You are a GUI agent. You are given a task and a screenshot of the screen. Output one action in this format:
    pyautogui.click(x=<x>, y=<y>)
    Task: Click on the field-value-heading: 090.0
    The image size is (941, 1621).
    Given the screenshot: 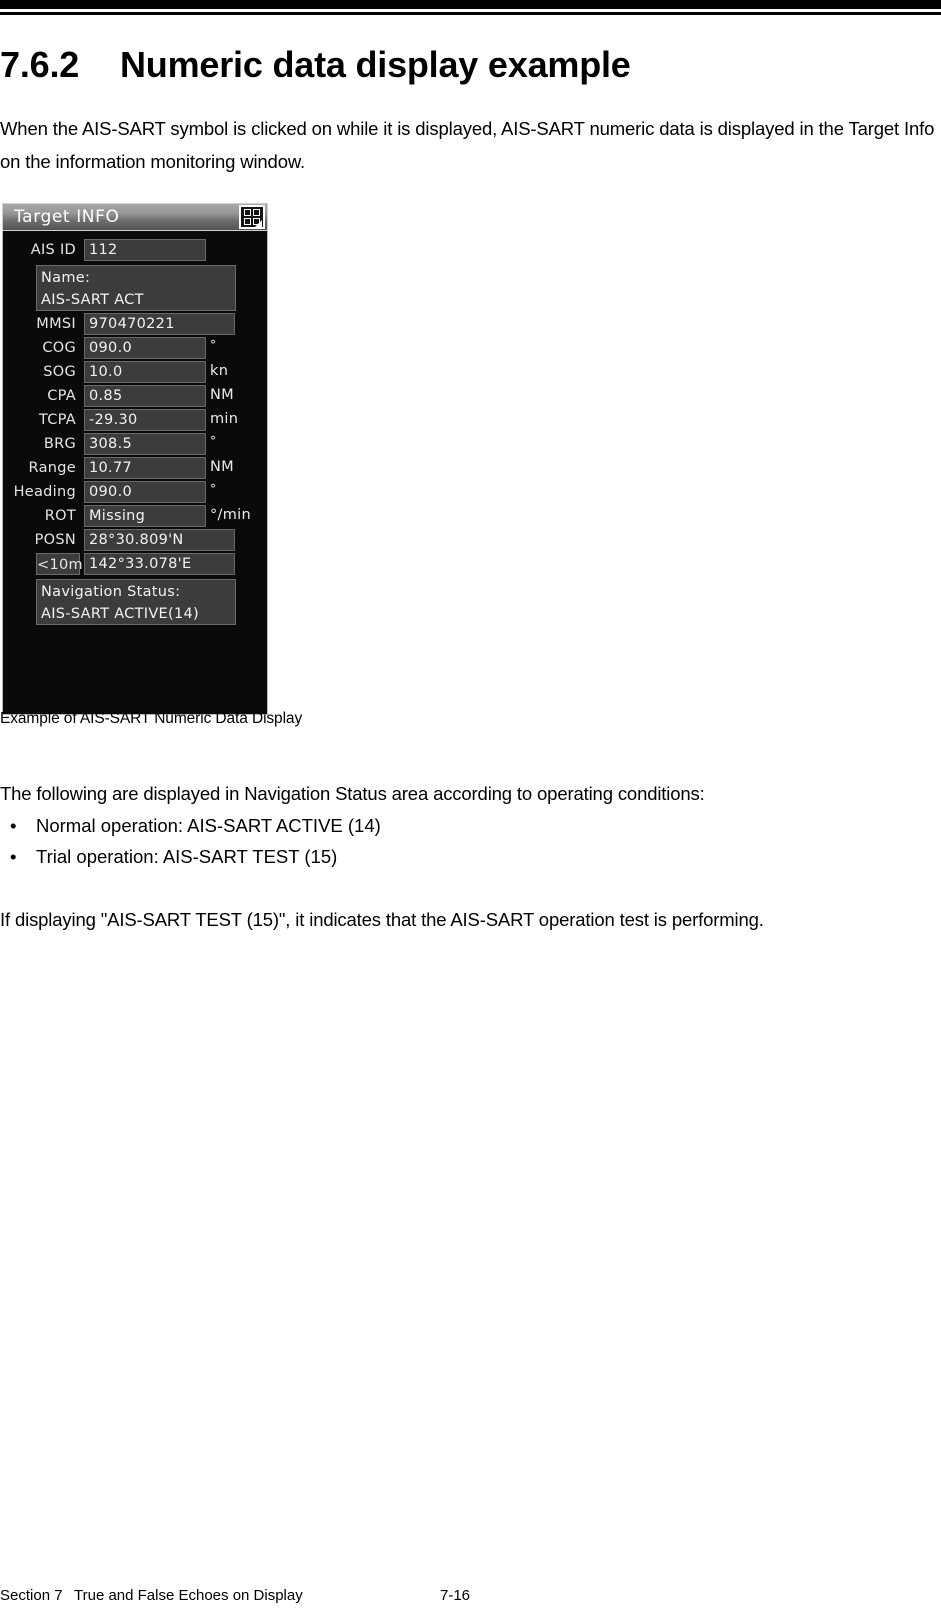 What is the action you would take?
    pyautogui.click(x=145, y=492)
    